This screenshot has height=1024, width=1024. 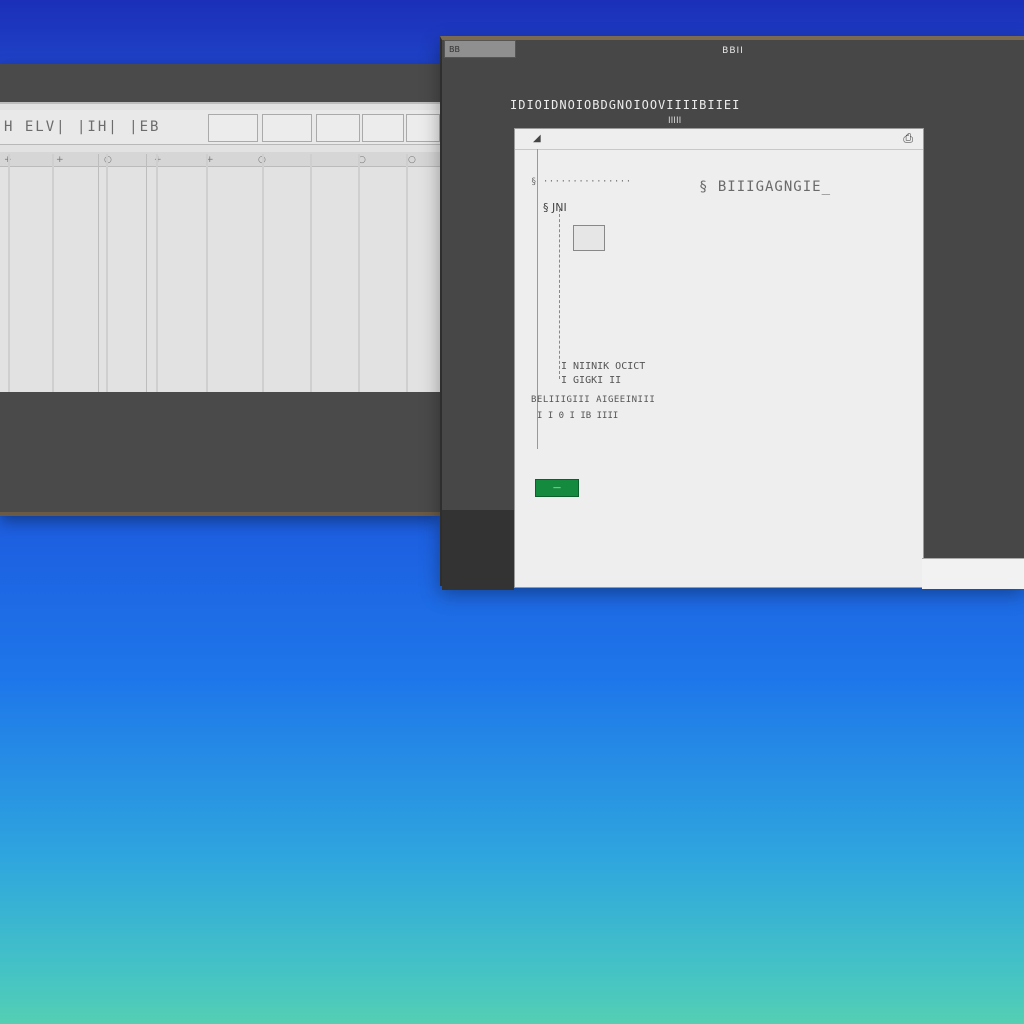 What do you see at coordinates (908, 138) in the screenshot?
I see `printer-icon: ⎙` at bounding box center [908, 138].